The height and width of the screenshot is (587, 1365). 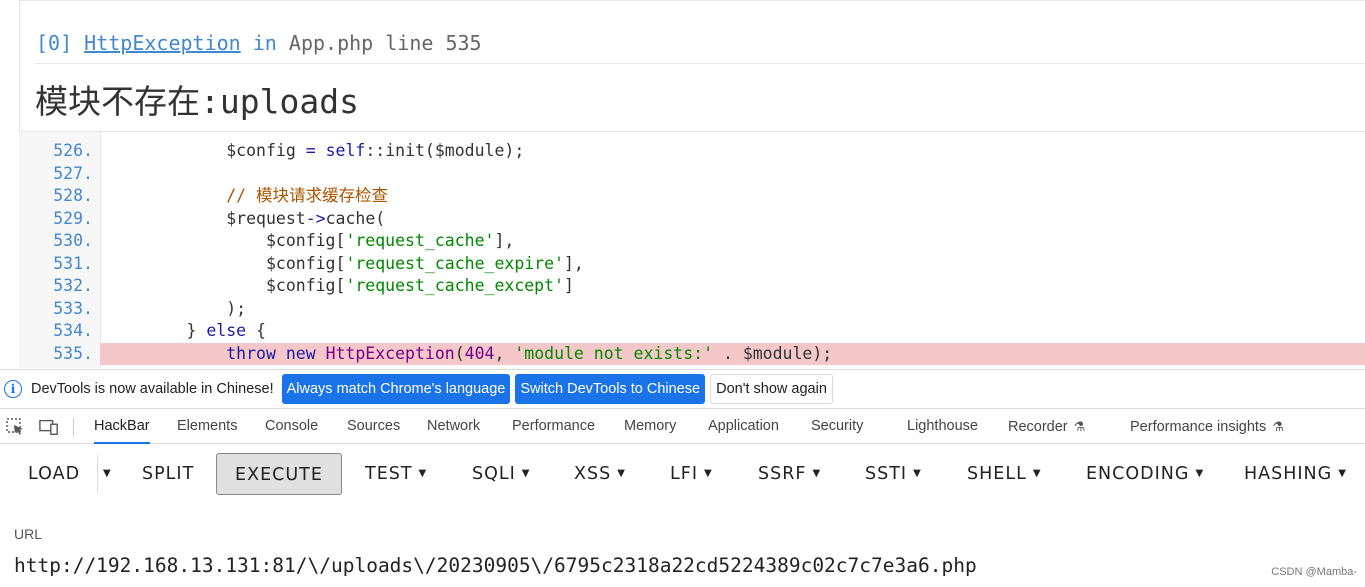 What do you see at coordinates (692, 309) in the screenshot?
I see `code-line: 533. );` at bounding box center [692, 309].